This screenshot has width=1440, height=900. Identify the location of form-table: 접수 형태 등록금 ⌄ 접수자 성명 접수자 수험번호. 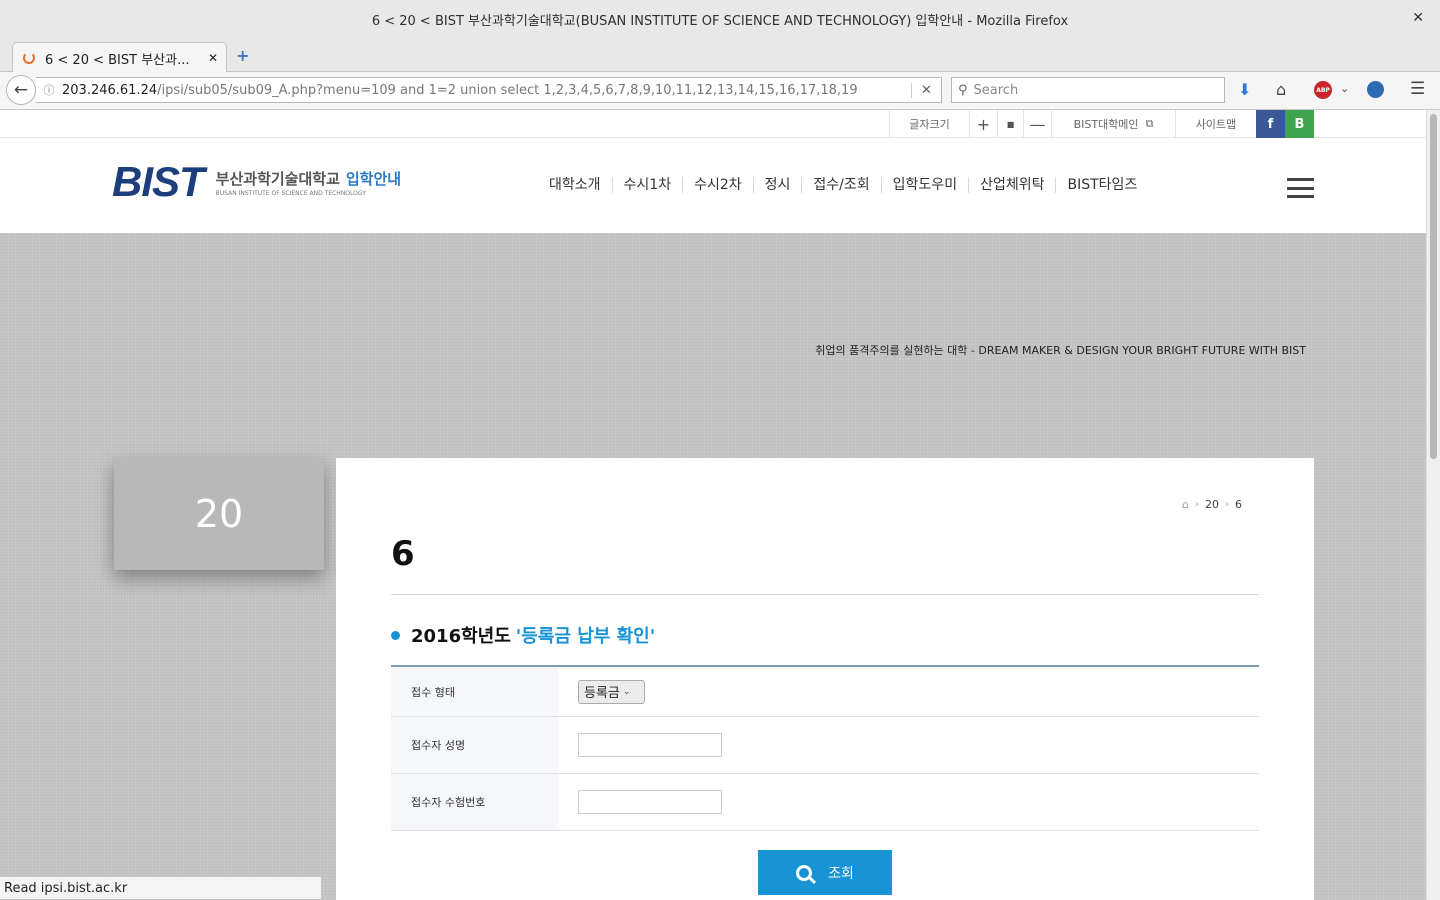
(825, 748).